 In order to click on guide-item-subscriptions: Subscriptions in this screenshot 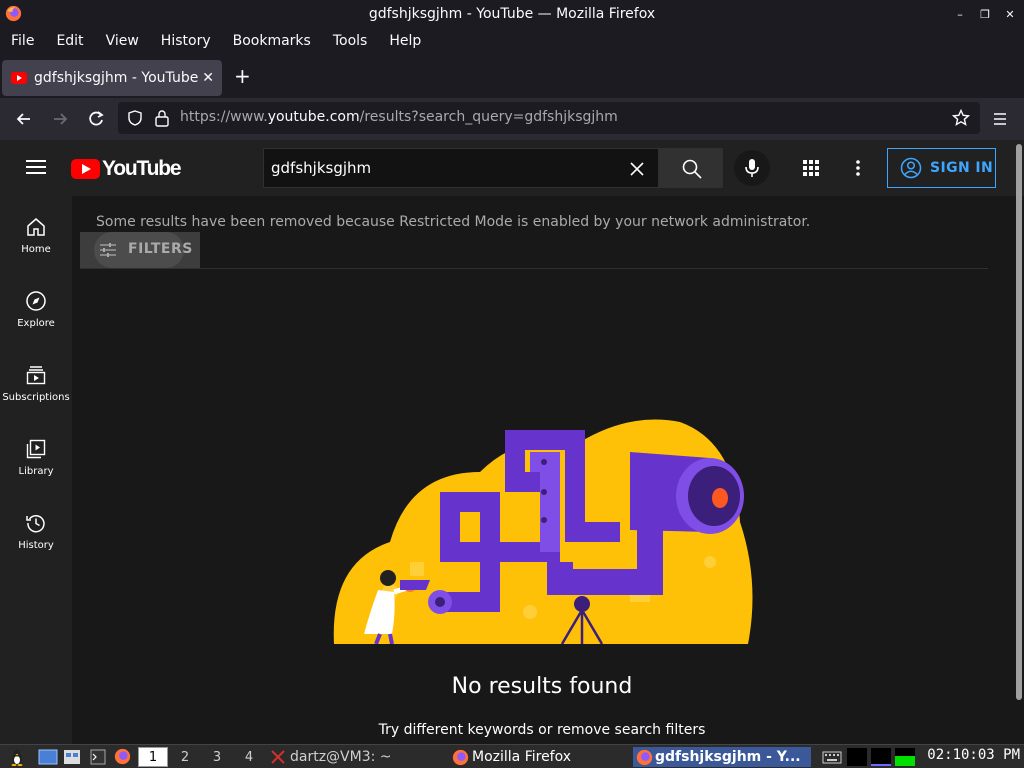, I will do `click(36, 385)`.